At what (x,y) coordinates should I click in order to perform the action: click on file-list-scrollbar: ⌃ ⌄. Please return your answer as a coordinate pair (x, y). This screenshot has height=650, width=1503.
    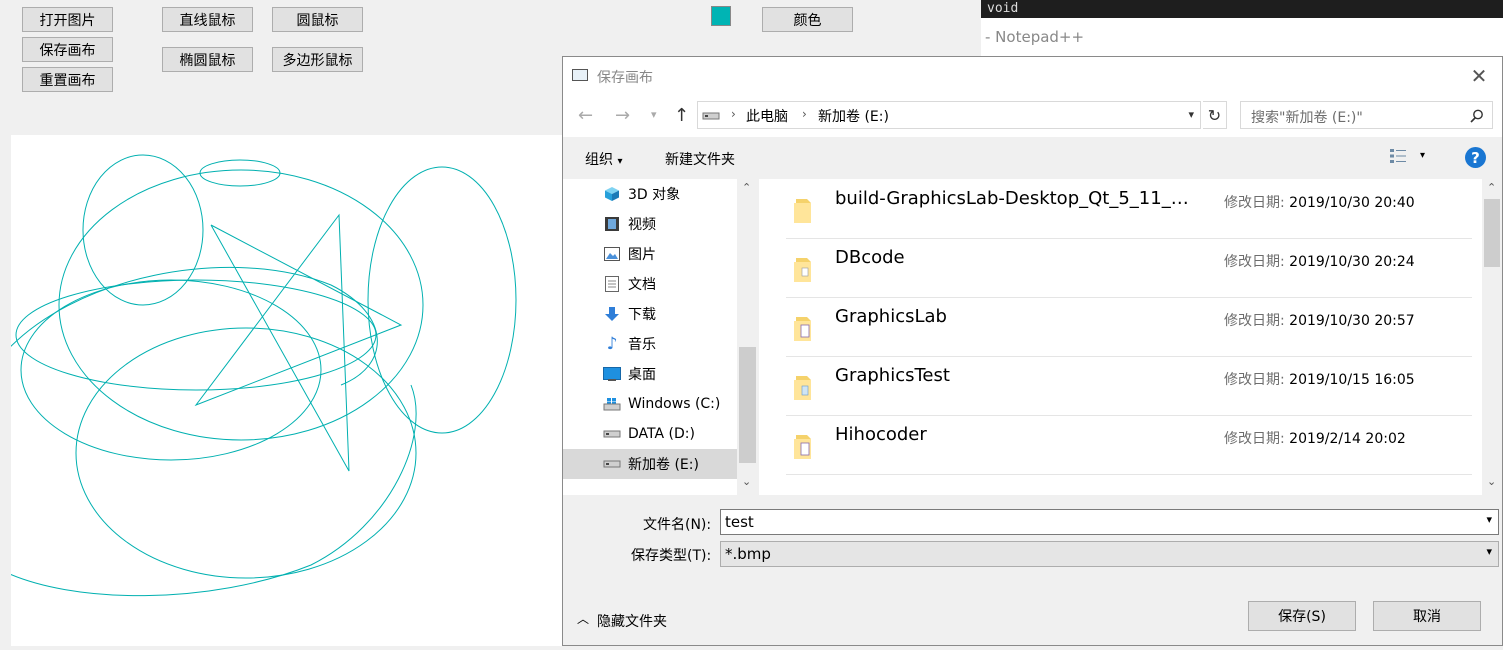
    Looking at the image, I should click on (1492, 337).